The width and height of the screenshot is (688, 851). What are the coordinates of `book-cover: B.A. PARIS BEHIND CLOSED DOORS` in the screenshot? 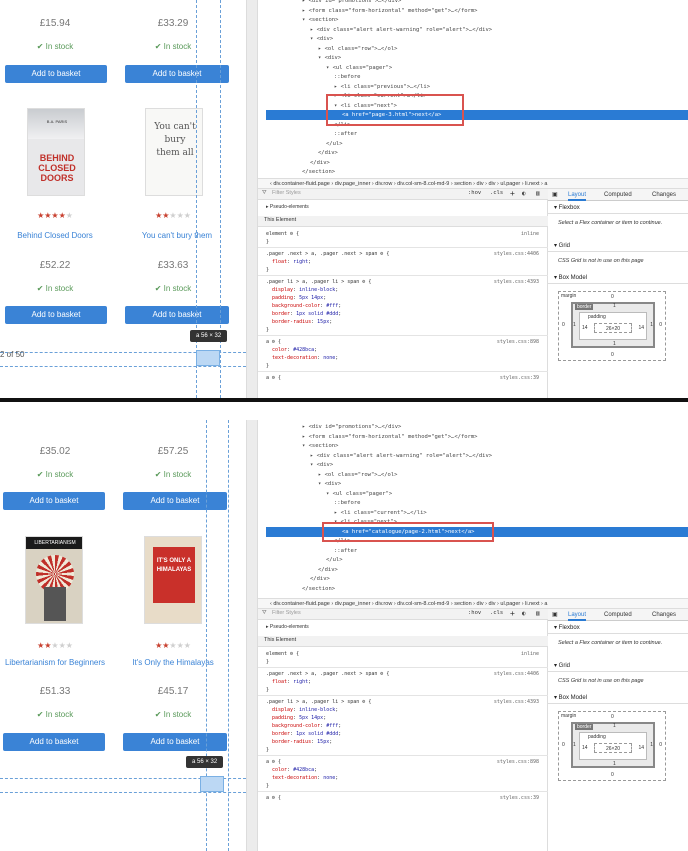 It's located at (56, 152).